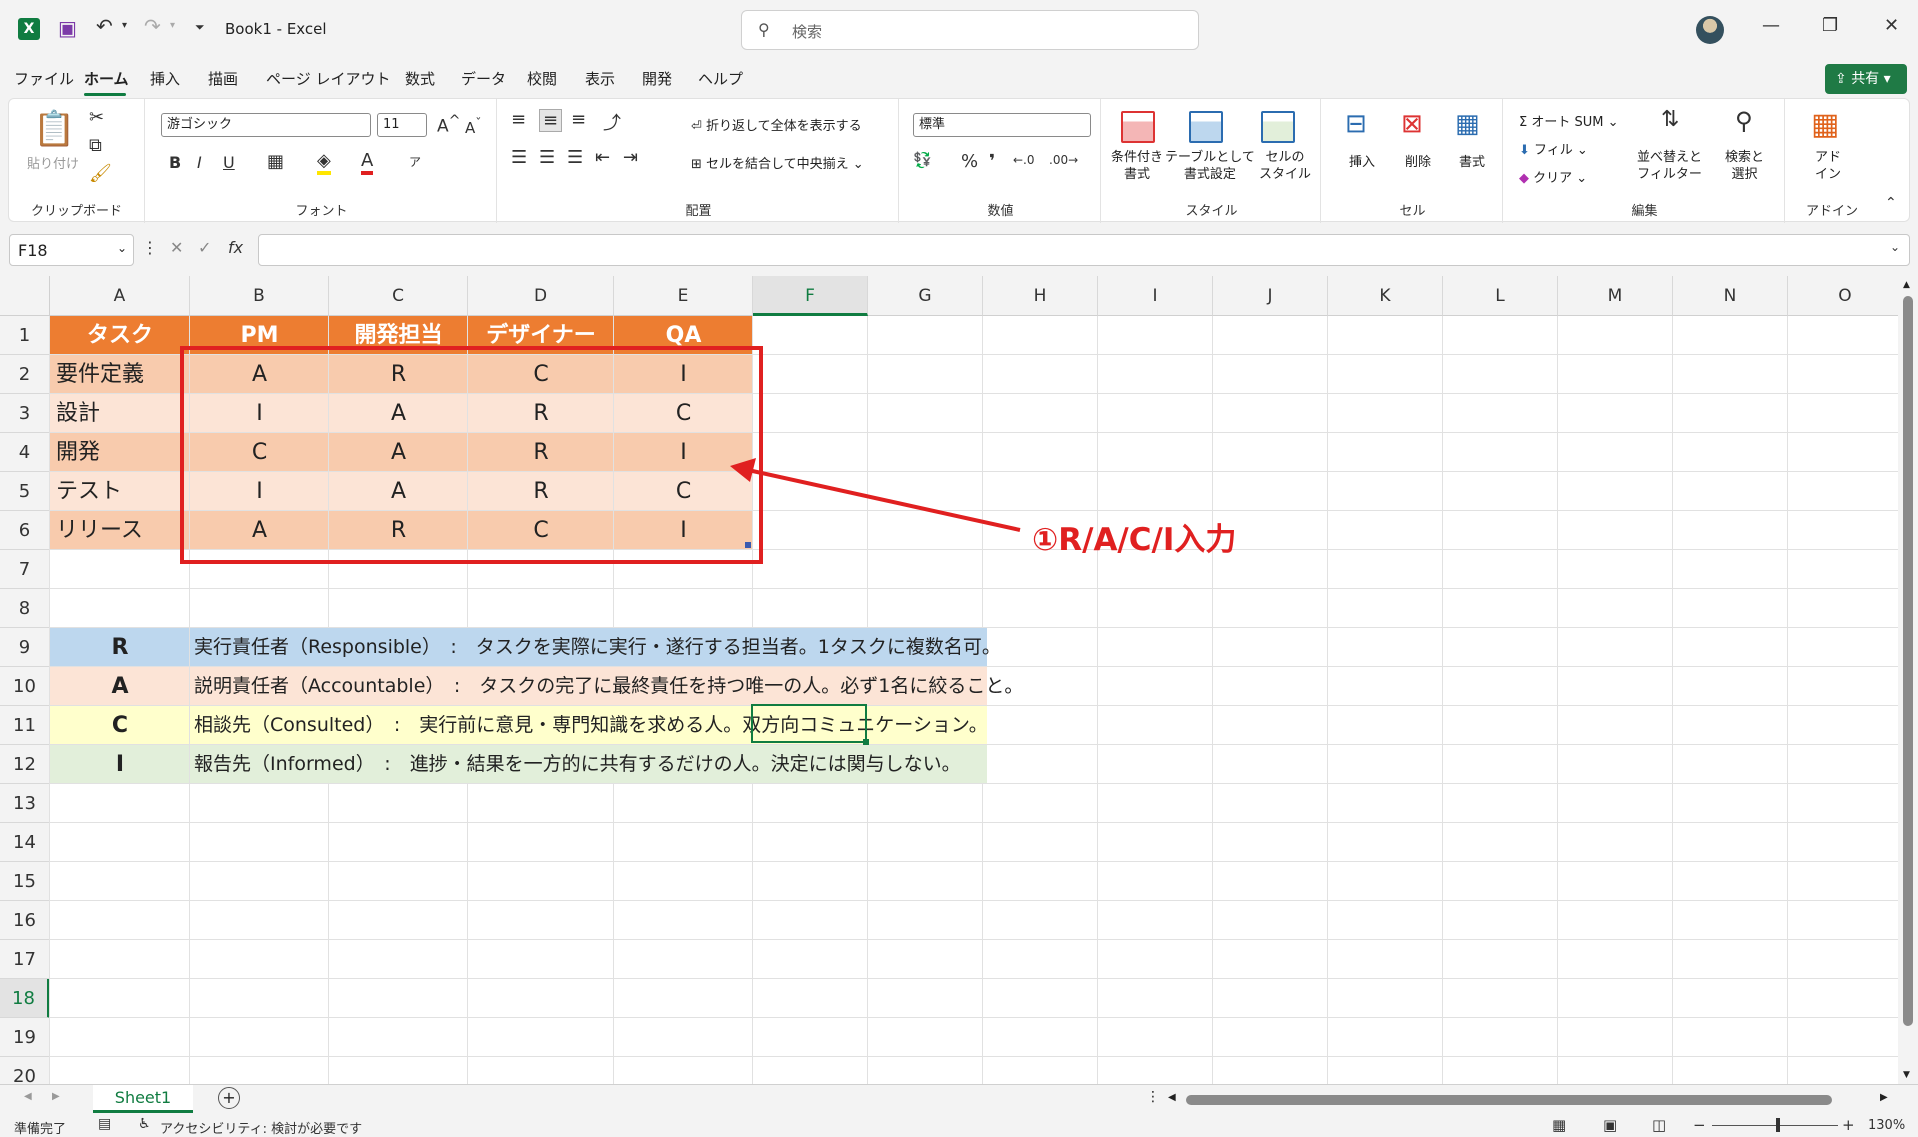 The height and width of the screenshot is (1137, 1918). Describe the element at coordinates (1285, 166) in the screenshot. I see `cell-styles-label: セルの スタイル` at that location.